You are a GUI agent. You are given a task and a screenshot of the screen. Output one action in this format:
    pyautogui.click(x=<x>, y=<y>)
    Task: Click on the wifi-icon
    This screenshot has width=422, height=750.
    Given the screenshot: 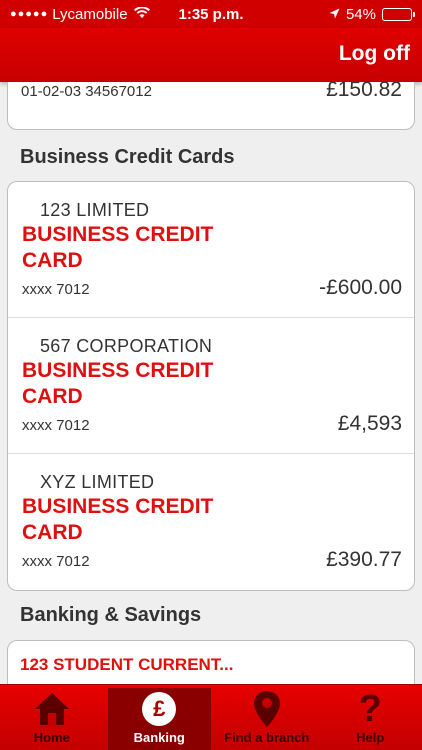 What is the action you would take?
    pyautogui.click(x=141, y=13)
    